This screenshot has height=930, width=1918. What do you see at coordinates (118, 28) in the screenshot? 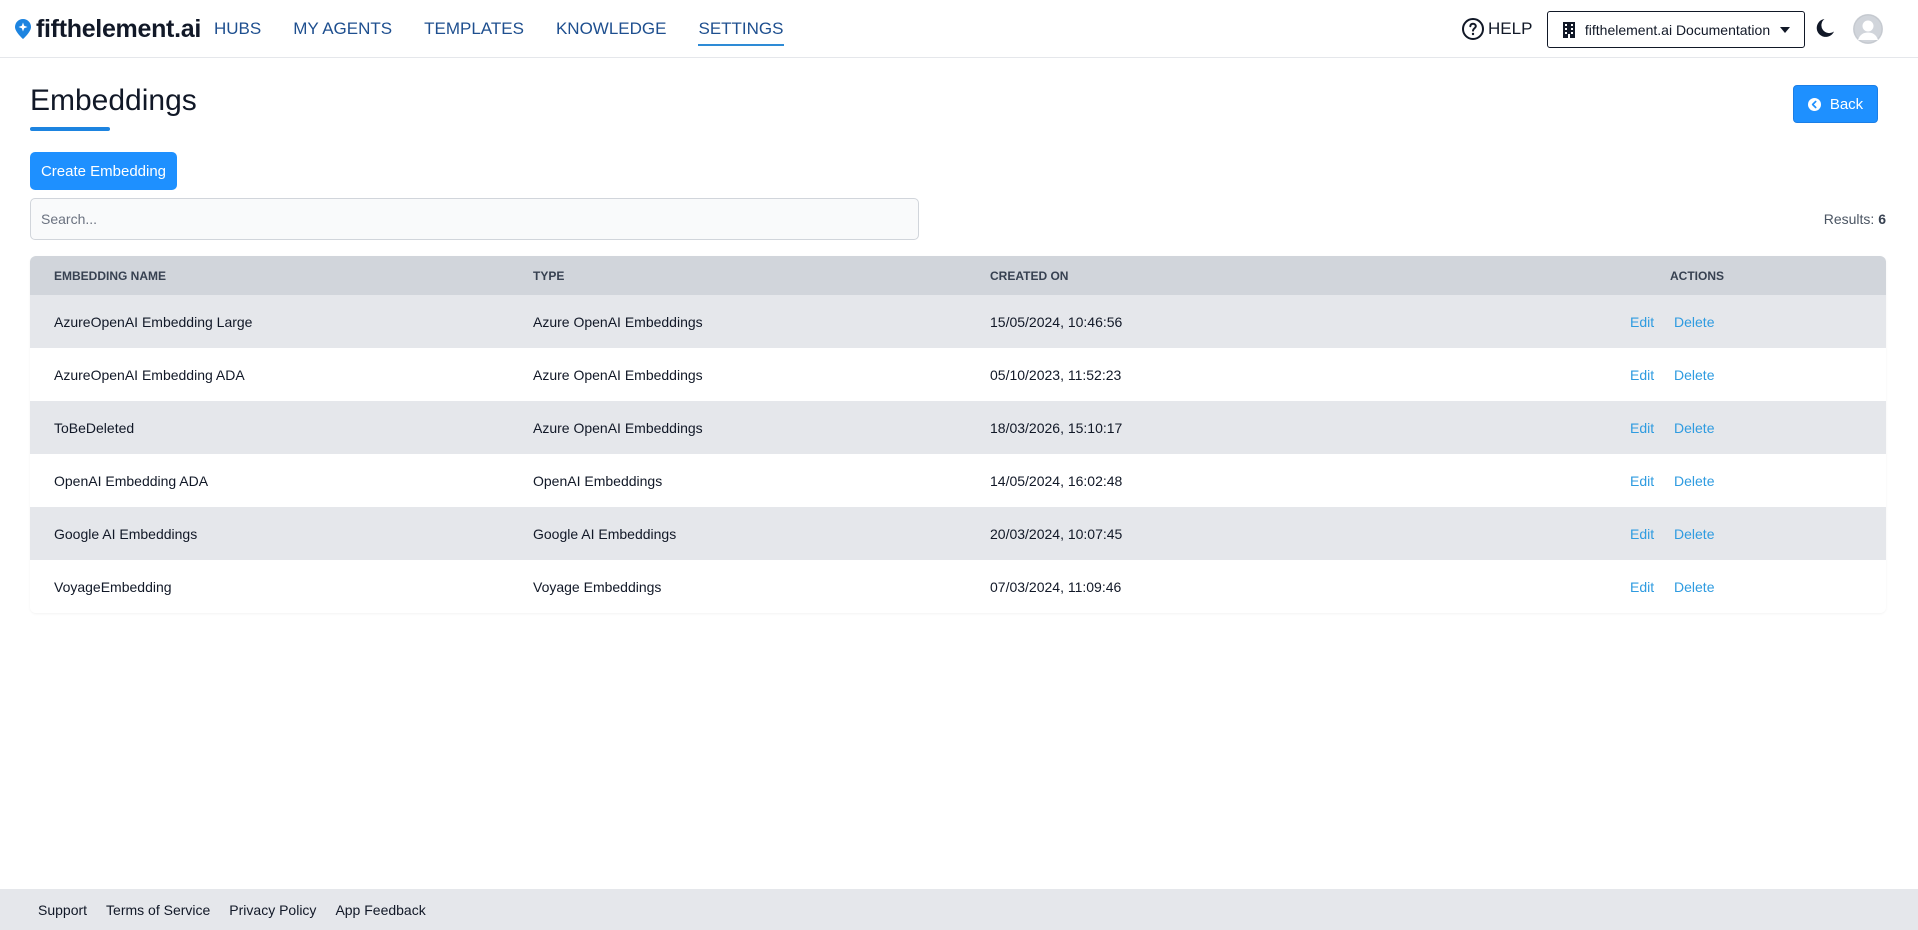
I see `brand-name: fifthelement.ai` at bounding box center [118, 28].